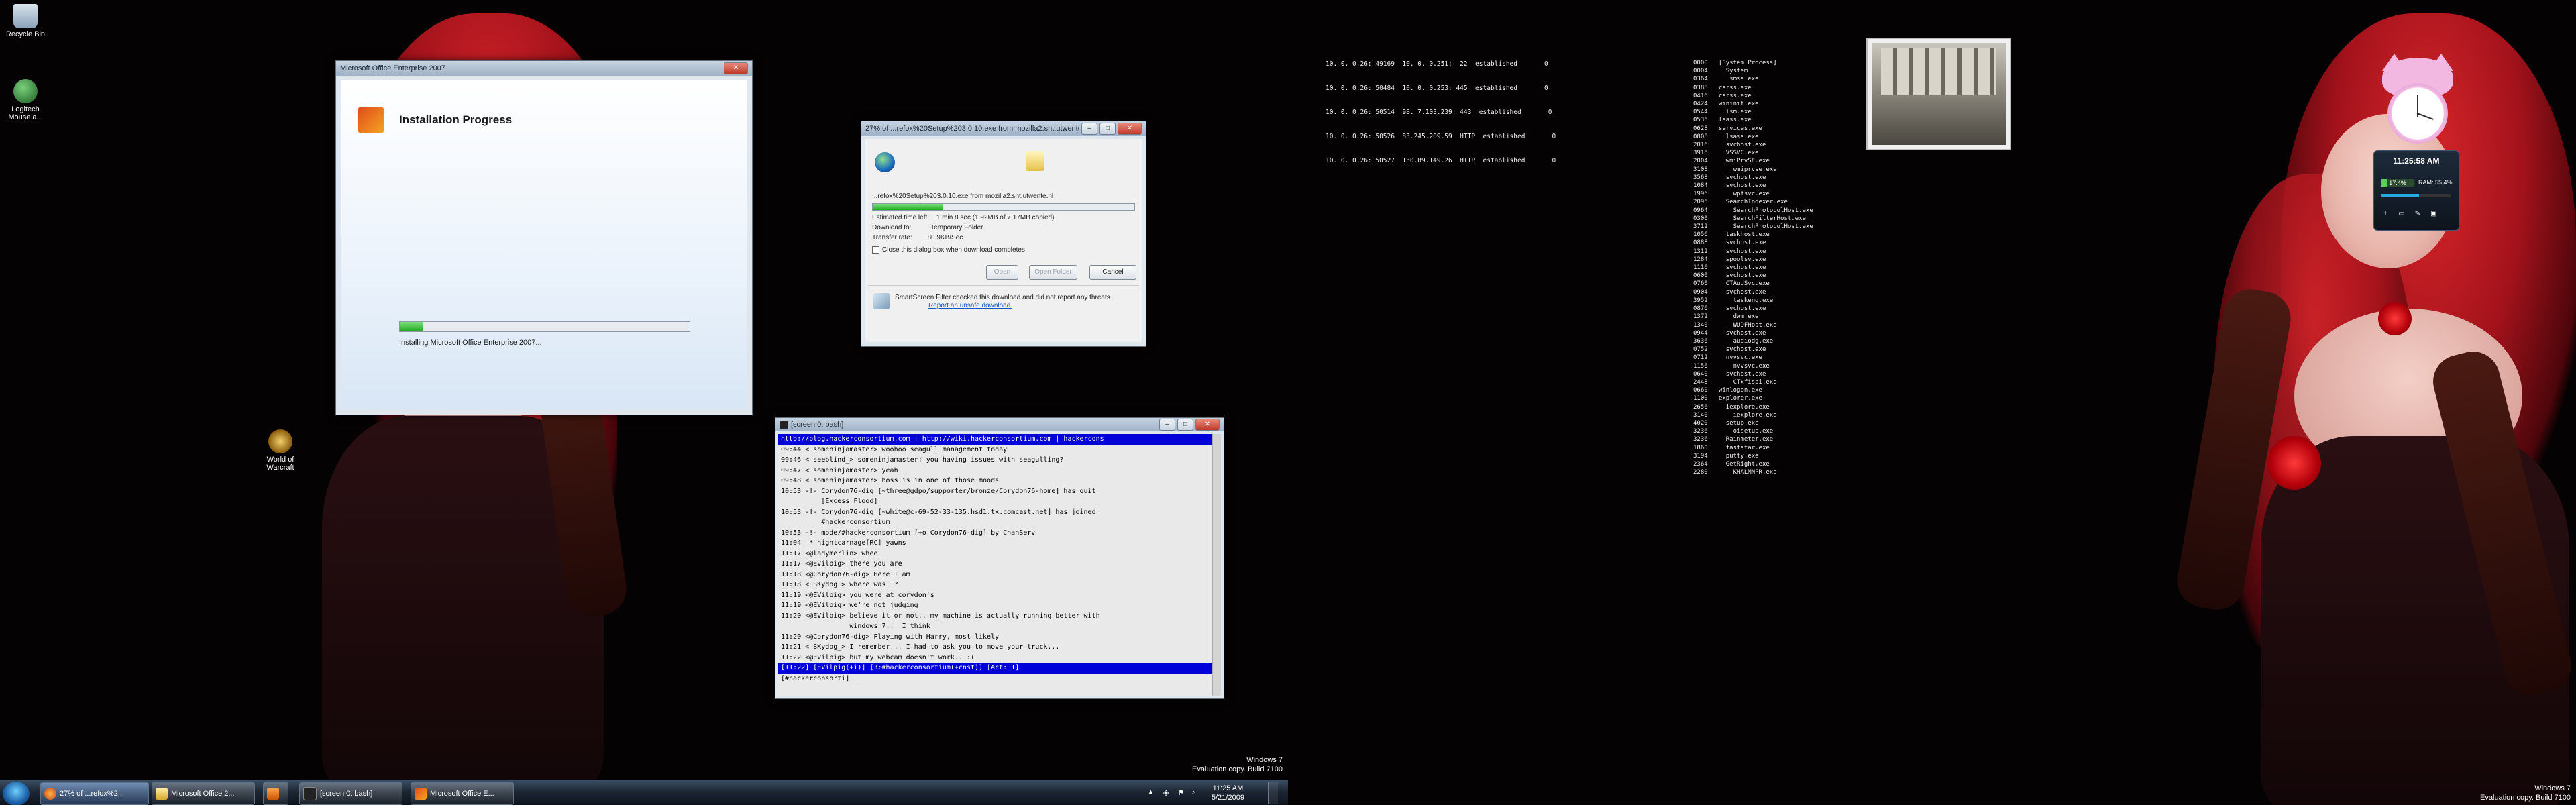  Describe the element at coordinates (1740, 202) in the screenshot. I see `process-entry: 2096 SearchIndexer.exe` at that location.